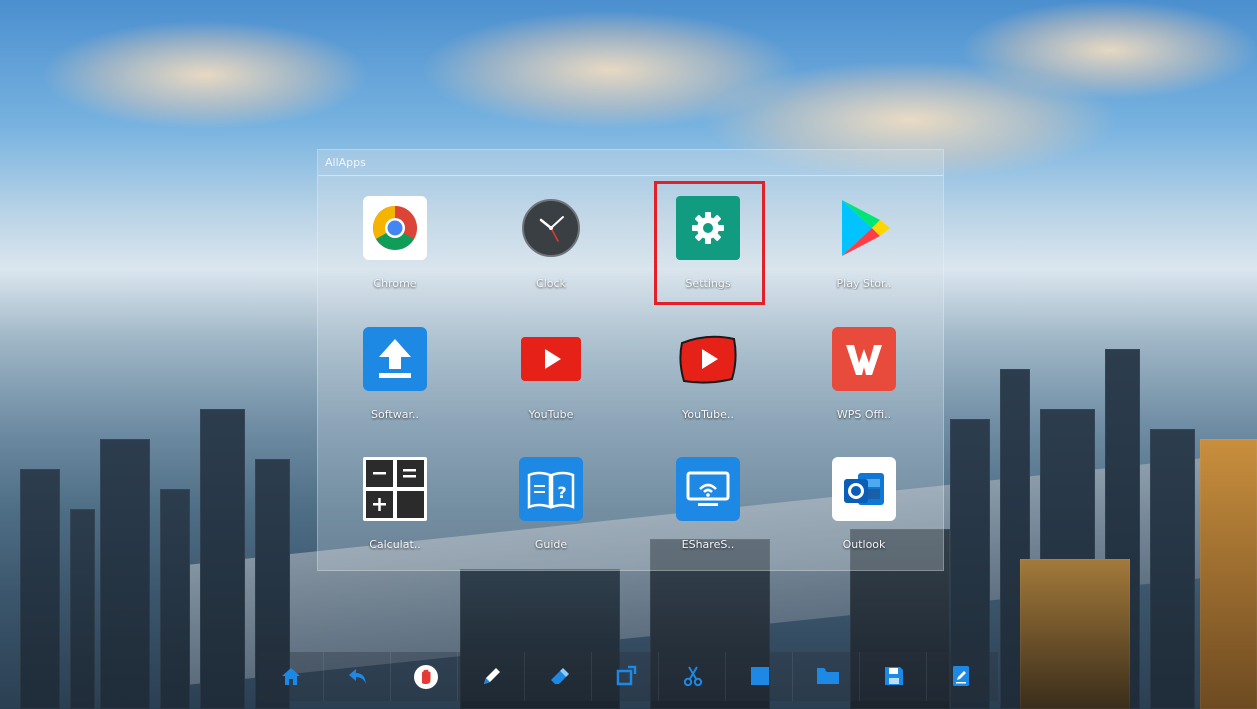 The image size is (1257, 709). Describe the element at coordinates (864, 544) in the screenshot. I see `app-label: Outlook` at that location.